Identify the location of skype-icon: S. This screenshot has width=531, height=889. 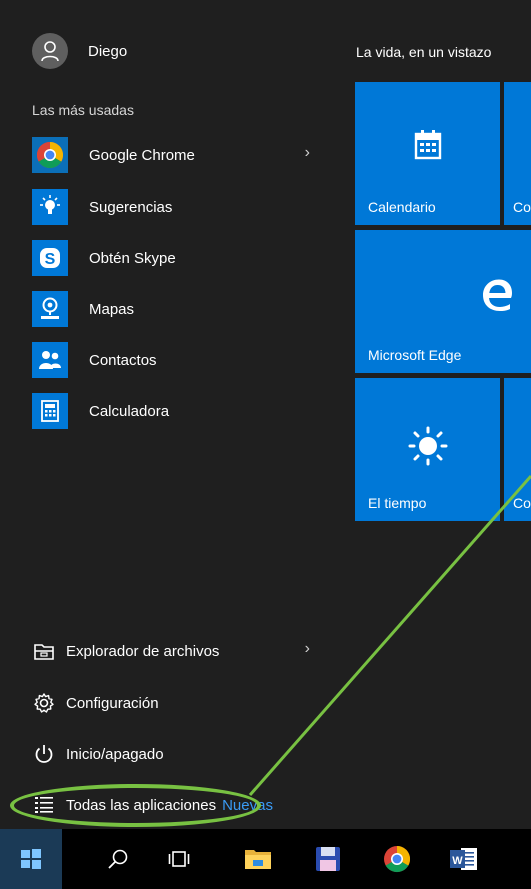
(50, 258).